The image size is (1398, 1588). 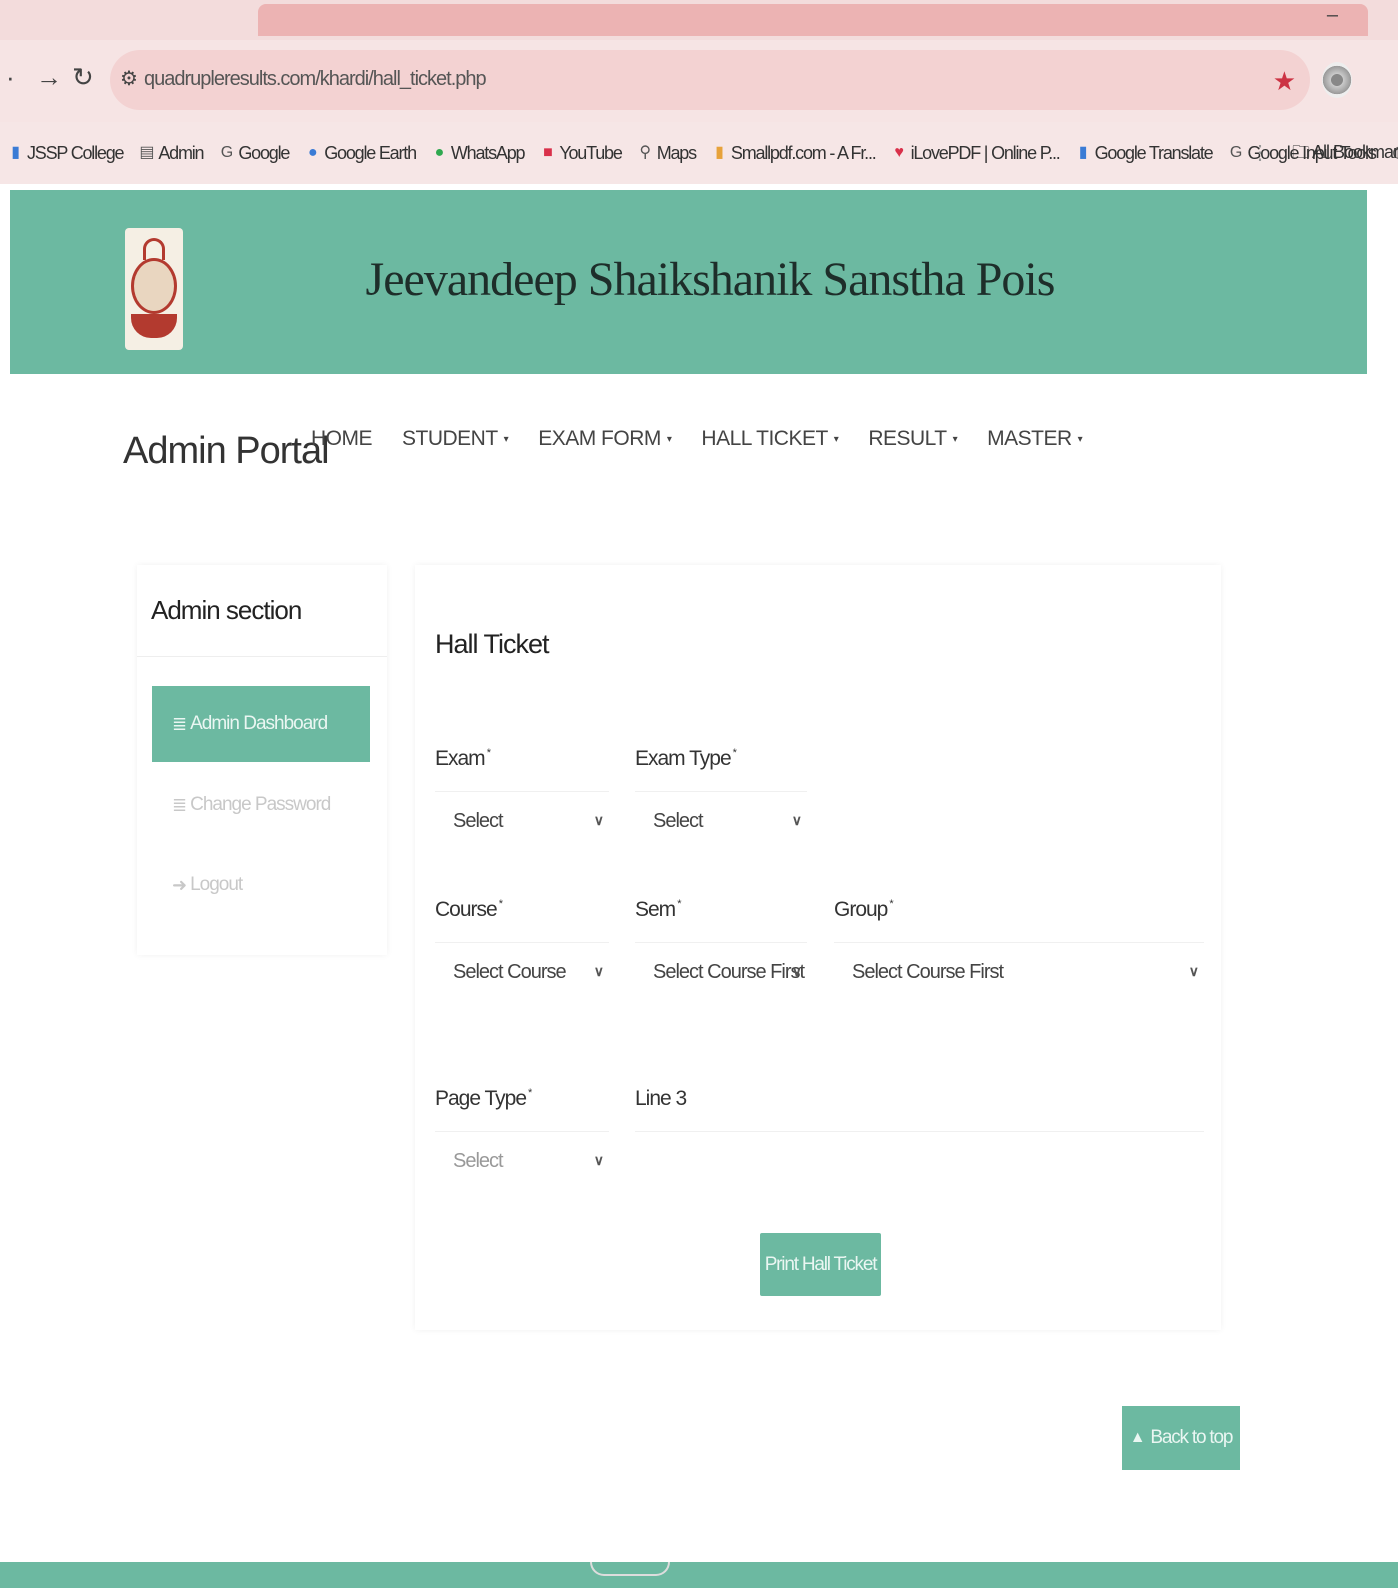 I want to click on profile-icon, so click(x=1337, y=80).